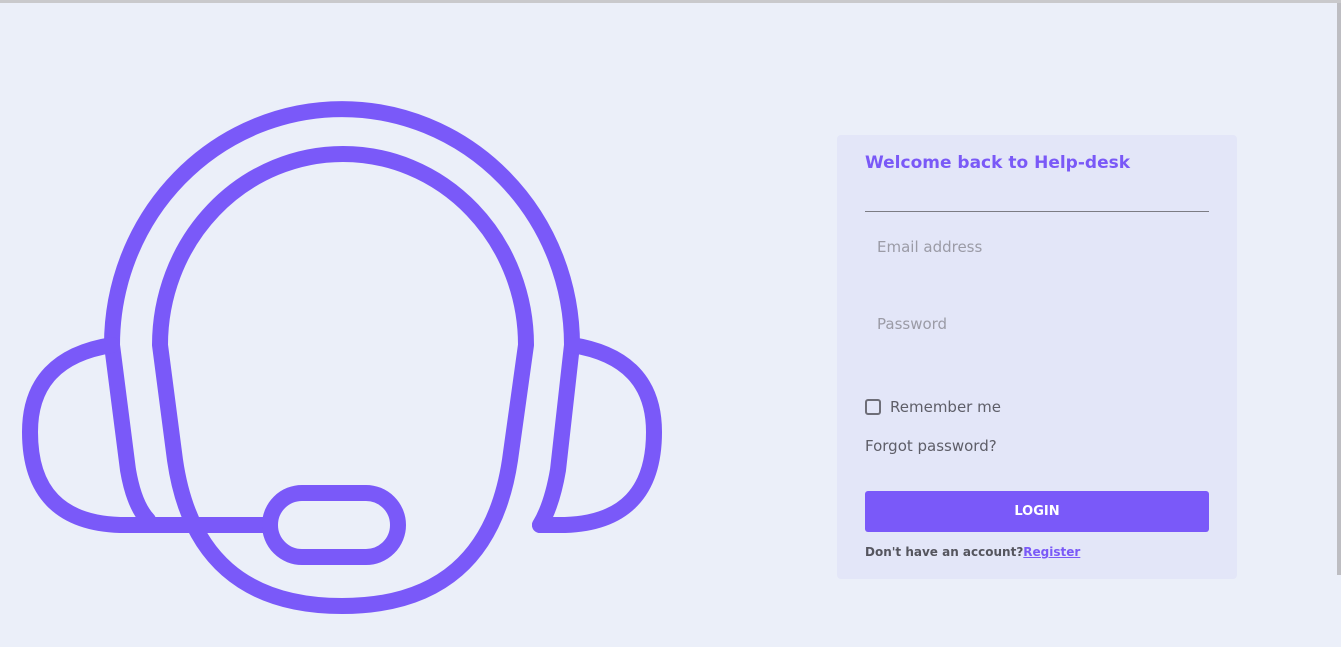 This screenshot has width=1341, height=647. What do you see at coordinates (1339, 289) in the screenshot?
I see `scrollbar` at bounding box center [1339, 289].